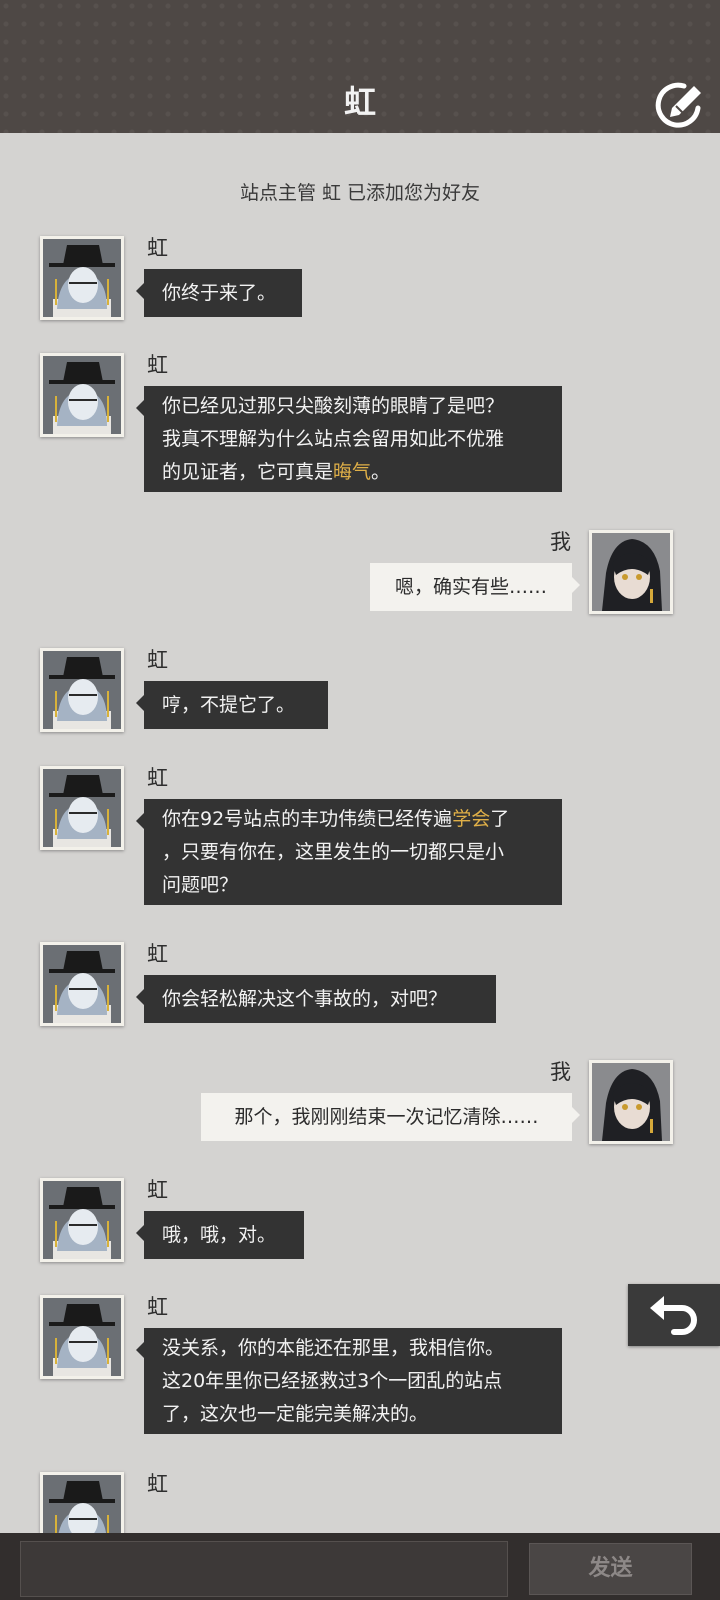 The width and height of the screenshot is (720, 1600). I want to click on highlight-keyword: 晦气, so click(352, 472).